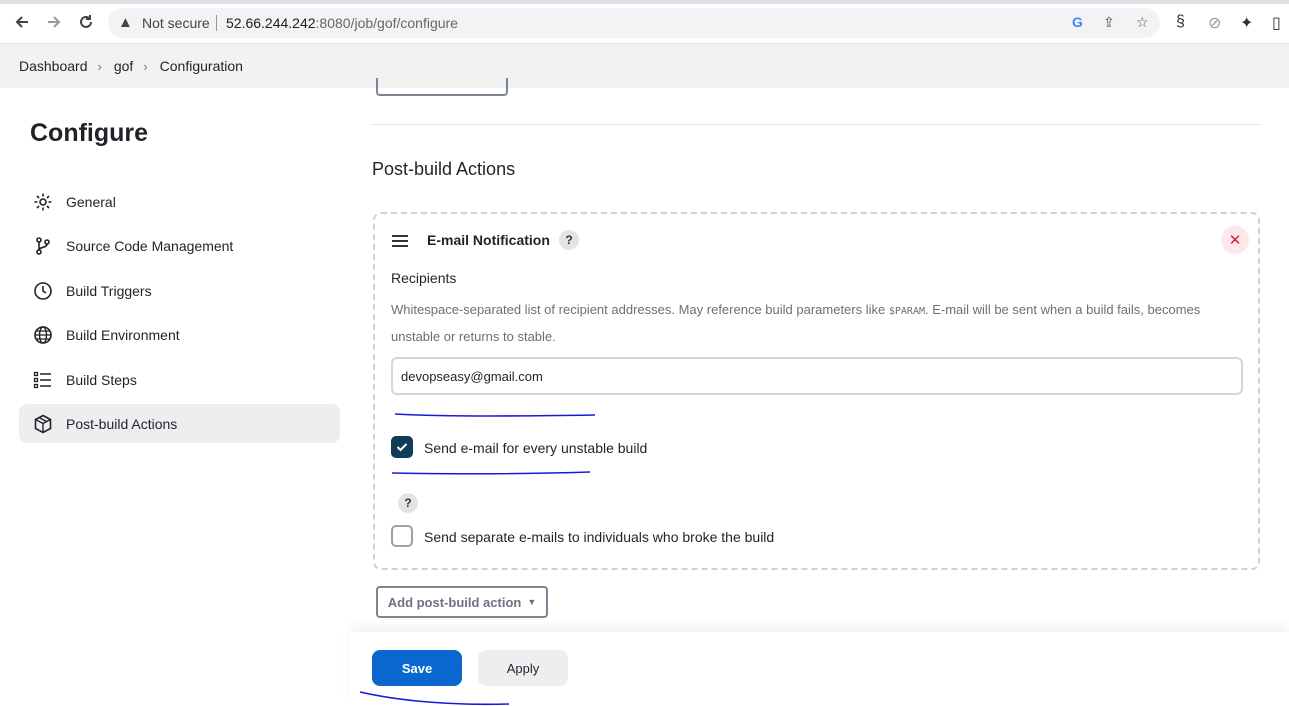  I want to click on caret-down-icon: ▼, so click(532, 602).